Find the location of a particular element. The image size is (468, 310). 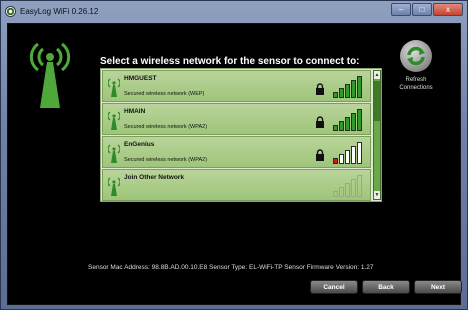

refresh-connections-button: Refresh Connections is located at coordinates (416, 66).